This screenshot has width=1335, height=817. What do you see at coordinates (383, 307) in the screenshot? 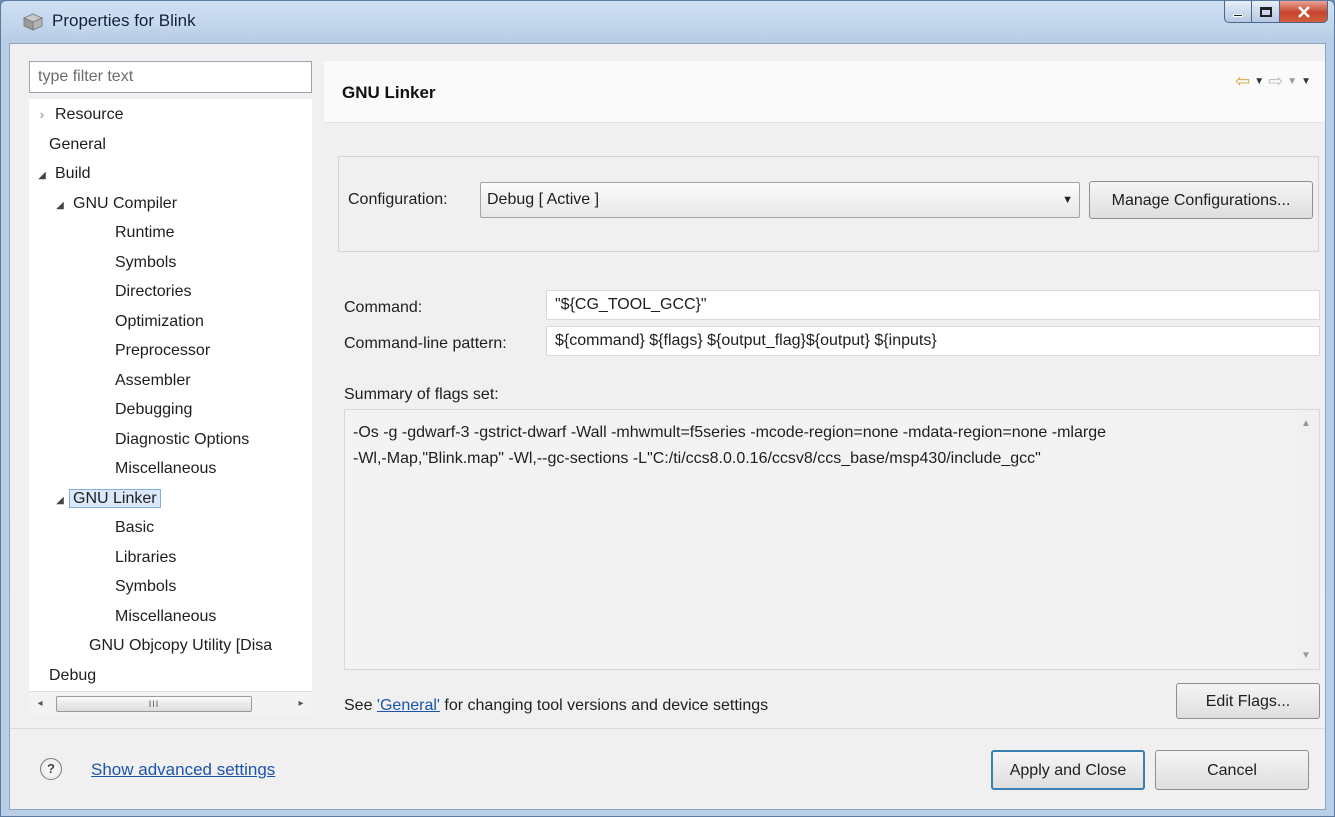
I see `command-label: Command:` at bounding box center [383, 307].